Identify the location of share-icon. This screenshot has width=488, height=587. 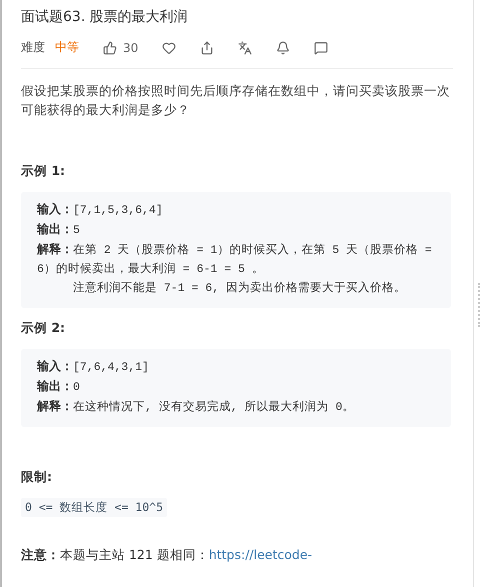
(207, 47).